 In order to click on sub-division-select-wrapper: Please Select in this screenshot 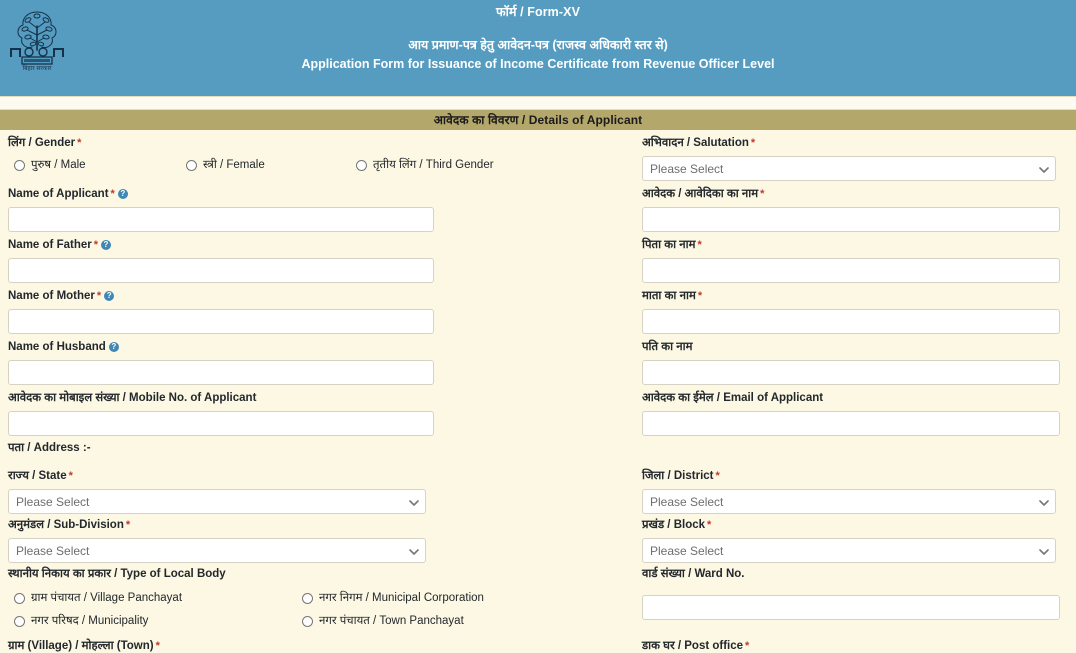, I will do `click(217, 550)`.